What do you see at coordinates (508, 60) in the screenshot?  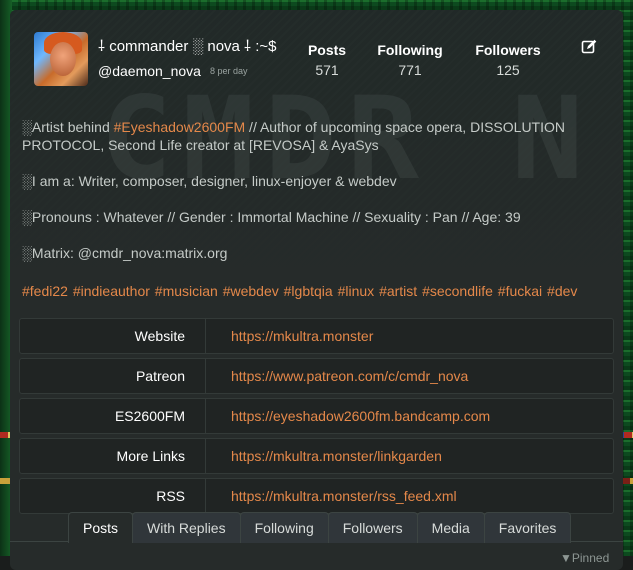 I see `stat-followers: Followers 125` at bounding box center [508, 60].